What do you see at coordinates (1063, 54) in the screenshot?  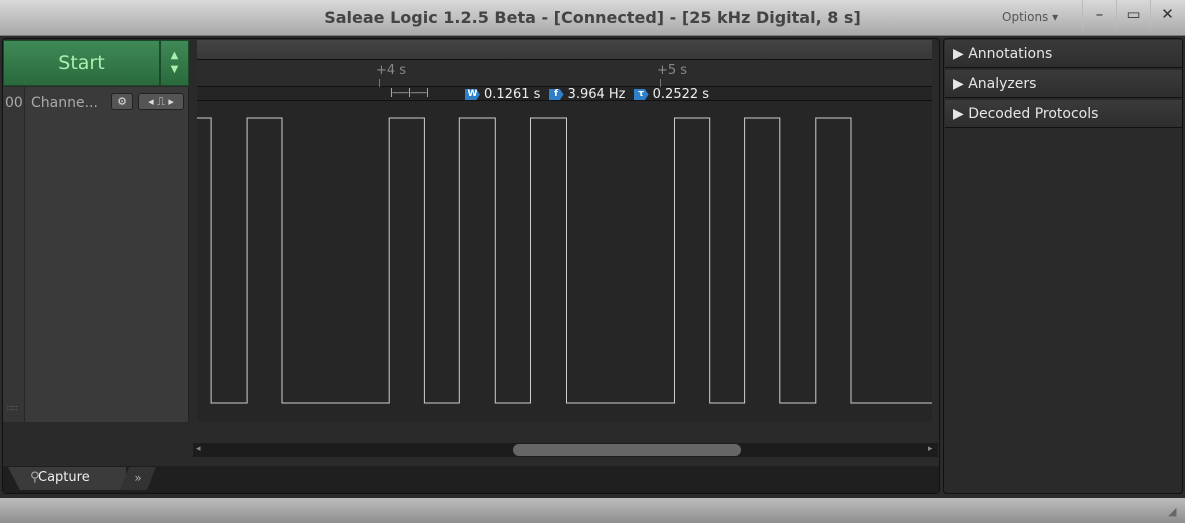 I see `section-annotations: ▶ Annotations` at bounding box center [1063, 54].